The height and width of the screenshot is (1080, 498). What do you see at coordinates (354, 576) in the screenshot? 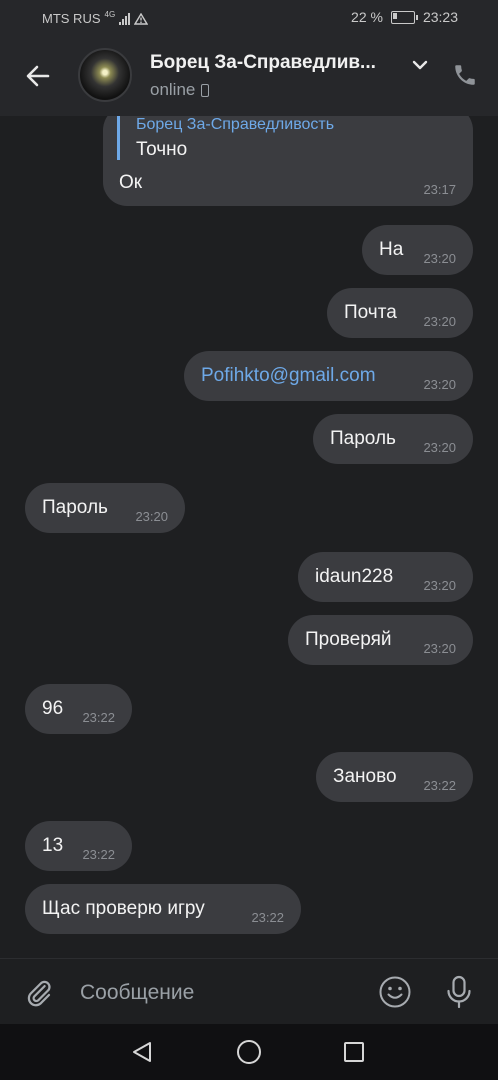
I see `message-text: idaun228` at bounding box center [354, 576].